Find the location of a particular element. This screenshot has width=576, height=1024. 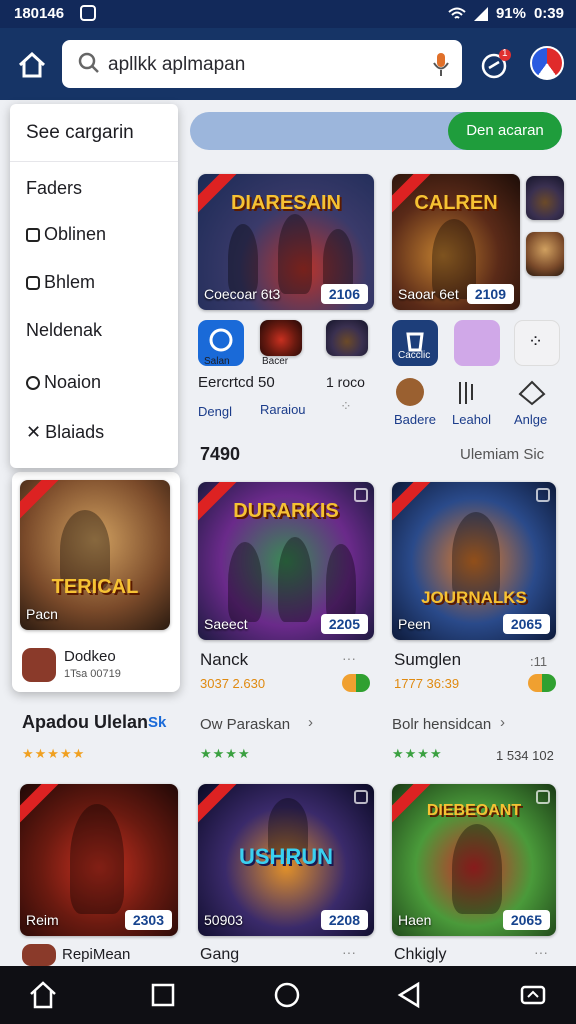

menu-item-neldenak: Neldenak is located at coordinates (64, 330).